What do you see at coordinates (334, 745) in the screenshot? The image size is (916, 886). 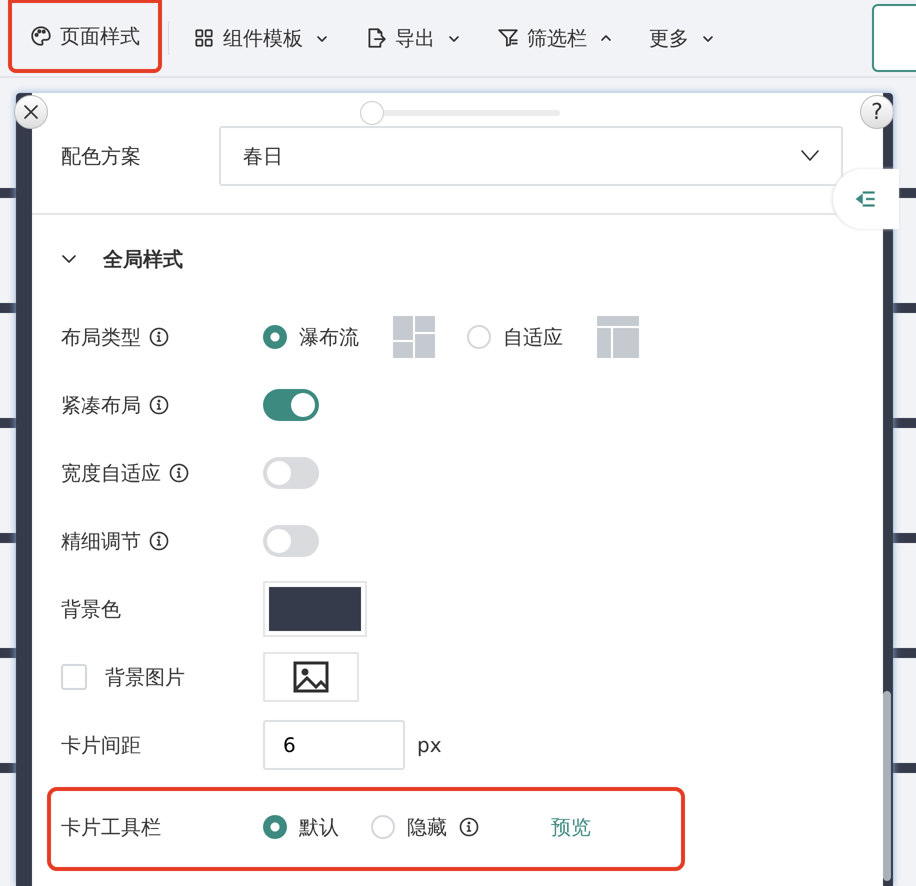 I see `number-field: 6` at bounding box center [334, 745].